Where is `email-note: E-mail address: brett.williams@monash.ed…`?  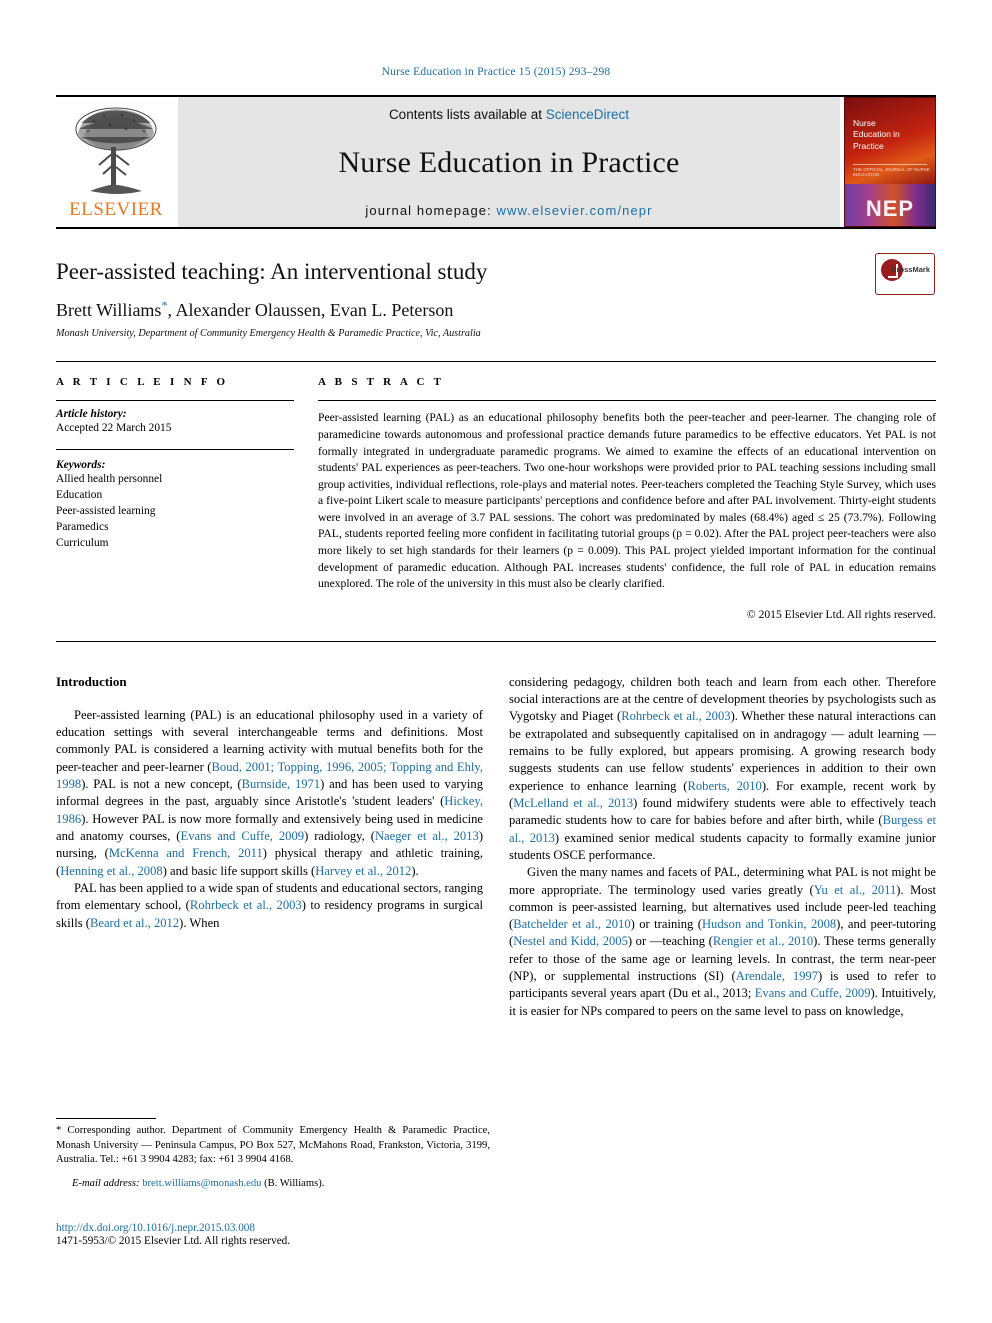 email-note: E-mail address: brett.williams@monash.ed… is located at coordinates (273, 1183).